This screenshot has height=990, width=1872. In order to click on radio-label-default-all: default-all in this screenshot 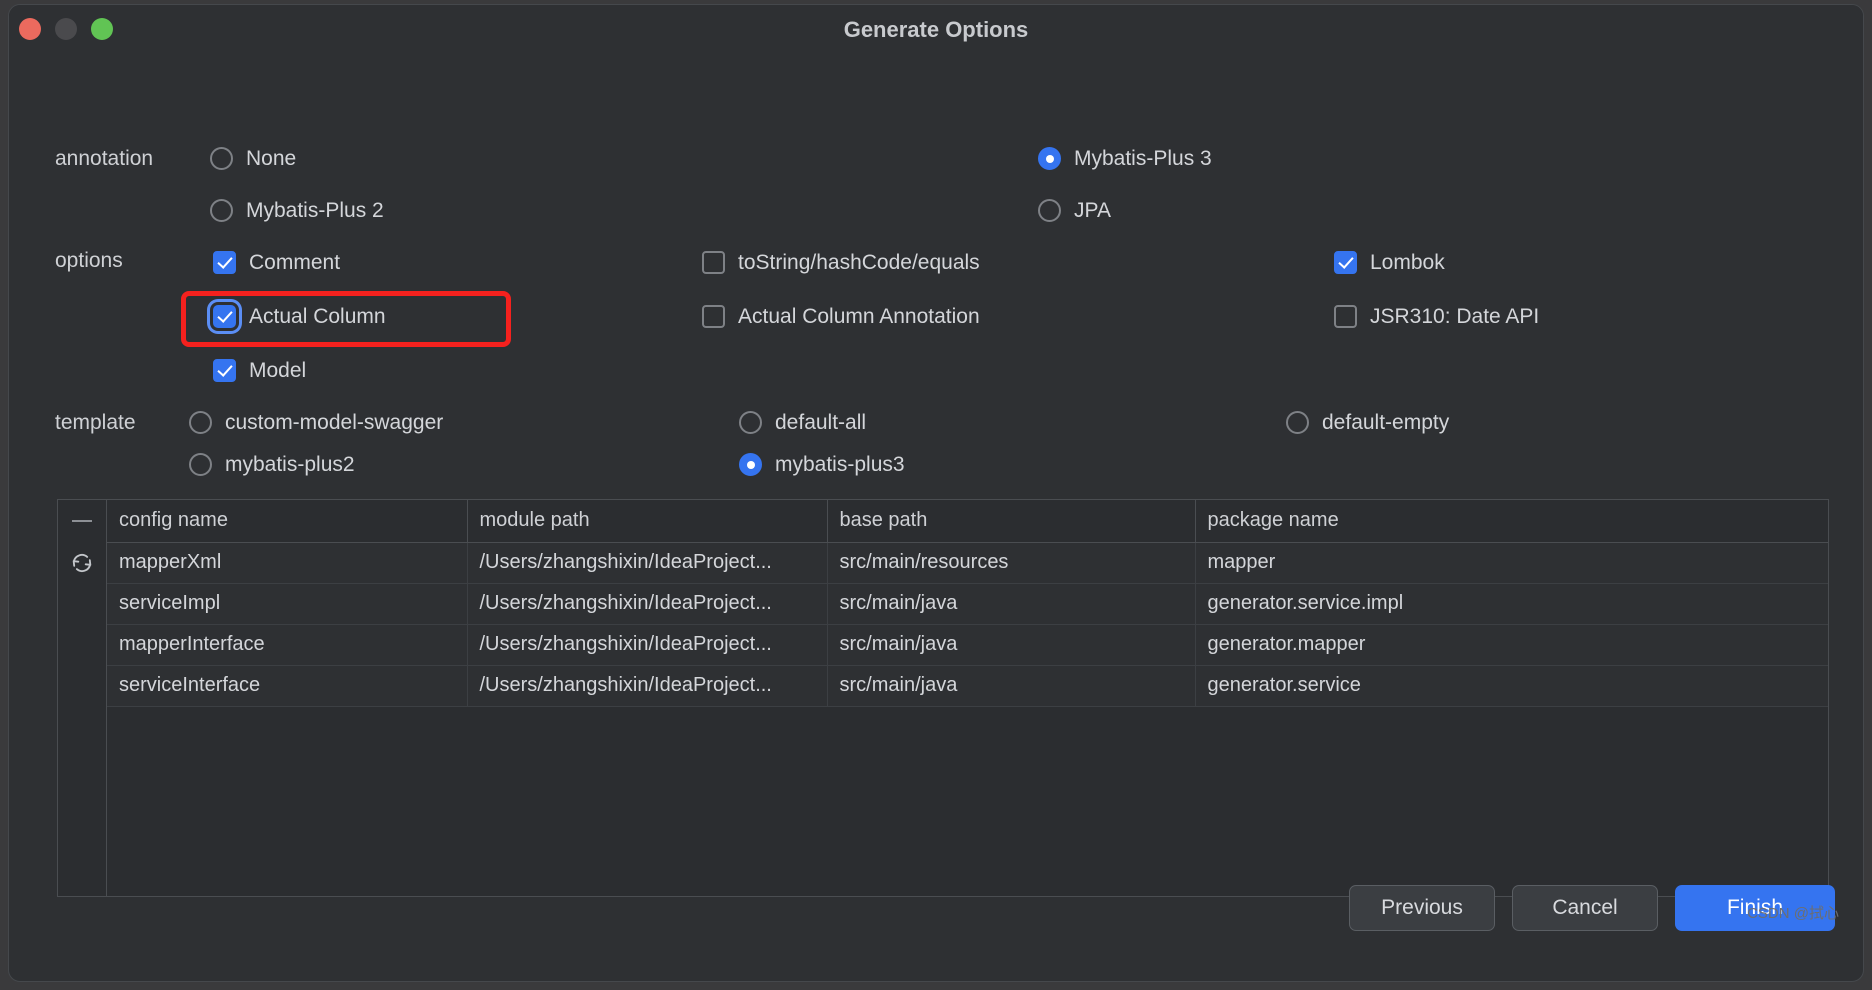, I will do `click(821, 422)`.